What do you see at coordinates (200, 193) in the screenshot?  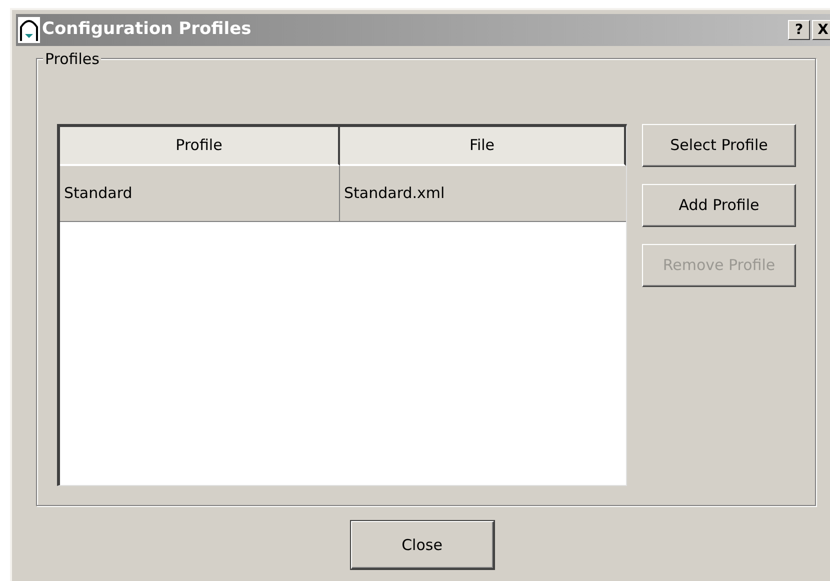 I see `table-cell: Standard` at bounding box center [200, 193].